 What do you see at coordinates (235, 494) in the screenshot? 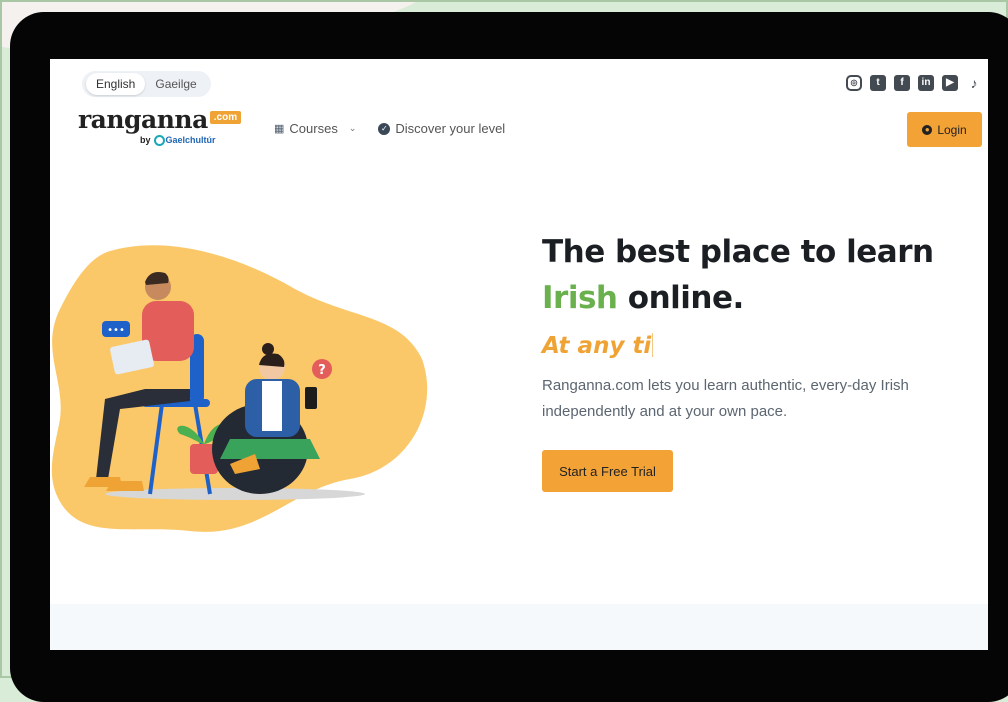
I see `floor-shadow` at bounding box center [235, 494].